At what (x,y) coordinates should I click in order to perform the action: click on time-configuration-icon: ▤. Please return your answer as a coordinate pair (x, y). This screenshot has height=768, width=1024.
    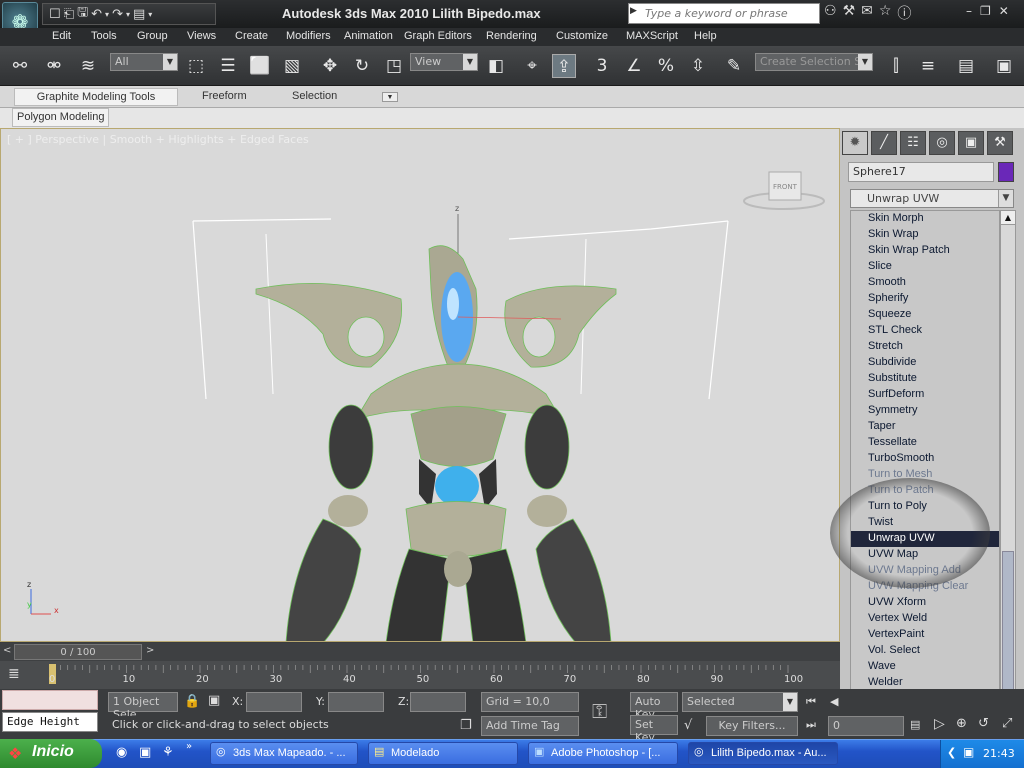
    Looking at the image, I should click on (915, 724).